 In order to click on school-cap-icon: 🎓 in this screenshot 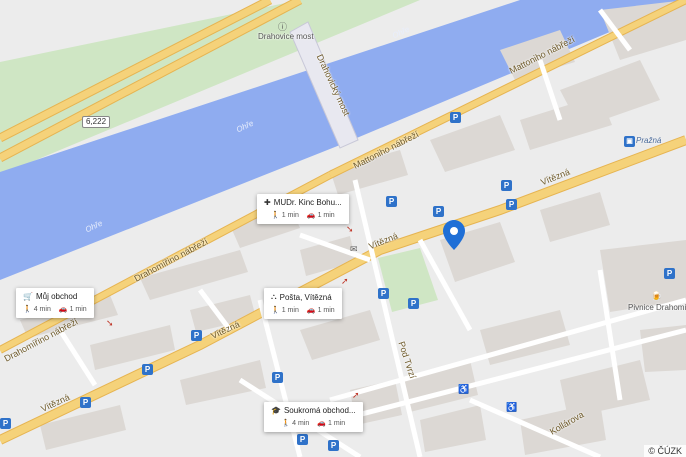, I will do `click(276, 410)`.